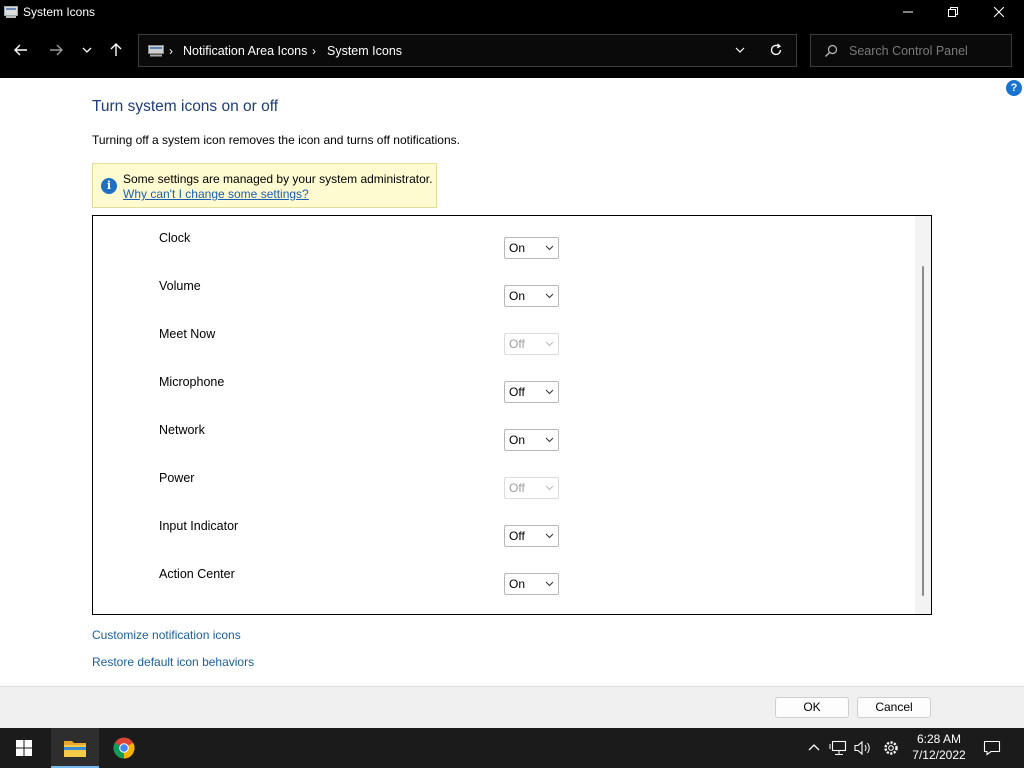 Image resolution: width=1024 pixels, height=768 pixels. Describe the element at coordinates (109, 186) in the screenshot. I see `info-icon: i` at that location.